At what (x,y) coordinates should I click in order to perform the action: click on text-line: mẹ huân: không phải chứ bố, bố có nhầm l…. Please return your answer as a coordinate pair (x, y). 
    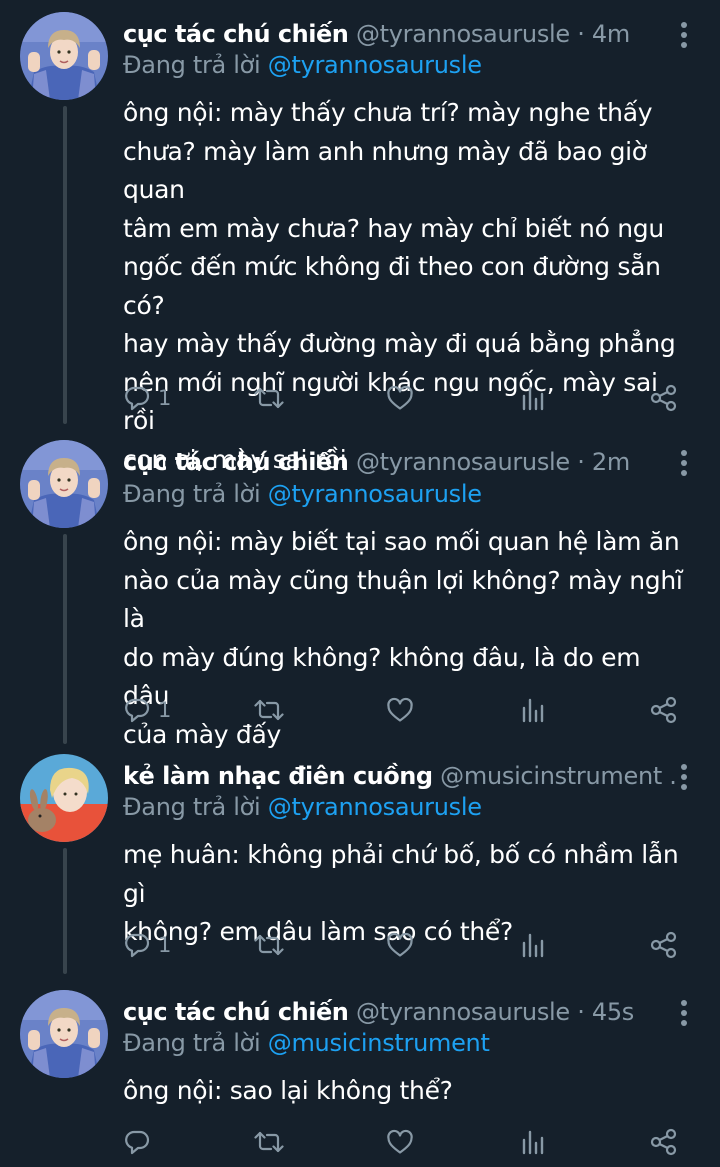
    Looking at the image, I should click on (401, 874).